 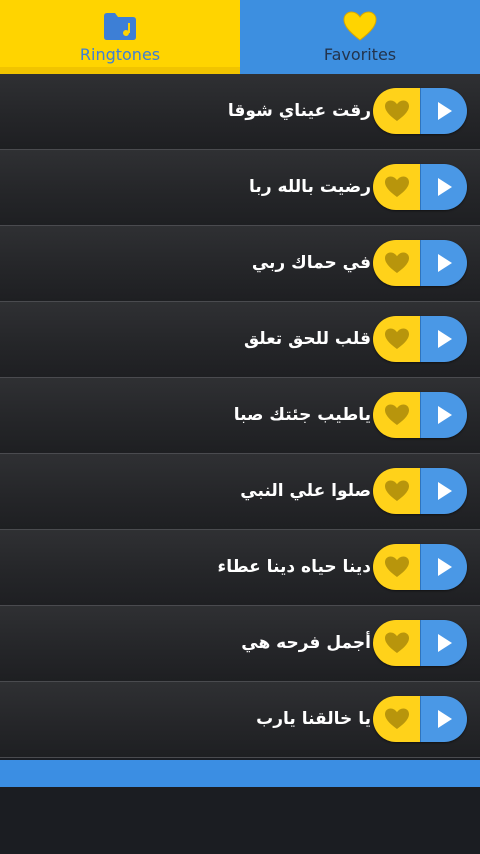 What do you see at coordinates (305, 491) in the screenshot?
I see `ringtone-title: صلوا علي النبي` at bounding box center [305, 491].